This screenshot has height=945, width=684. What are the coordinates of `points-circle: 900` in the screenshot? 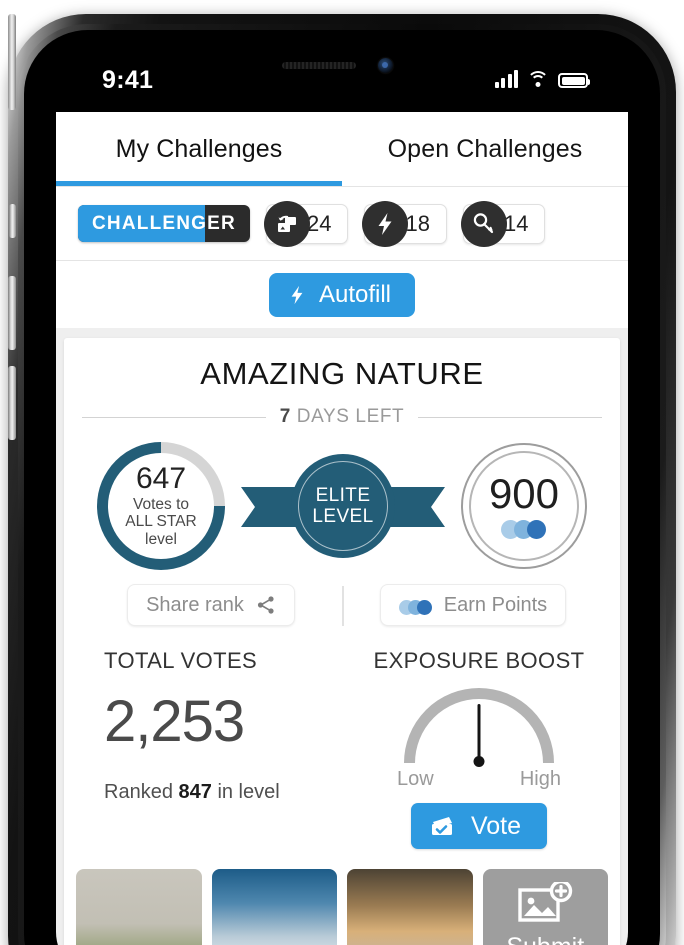 It's located at (524, 506).